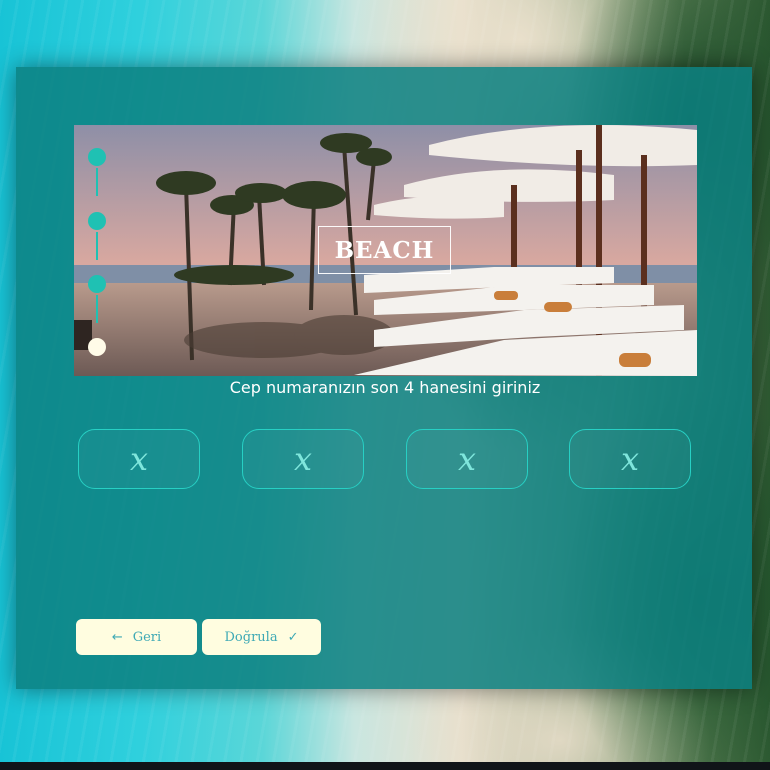 This screenshot has height=770, width=770. I want to click on code-input-1: x, so click(139, 459).